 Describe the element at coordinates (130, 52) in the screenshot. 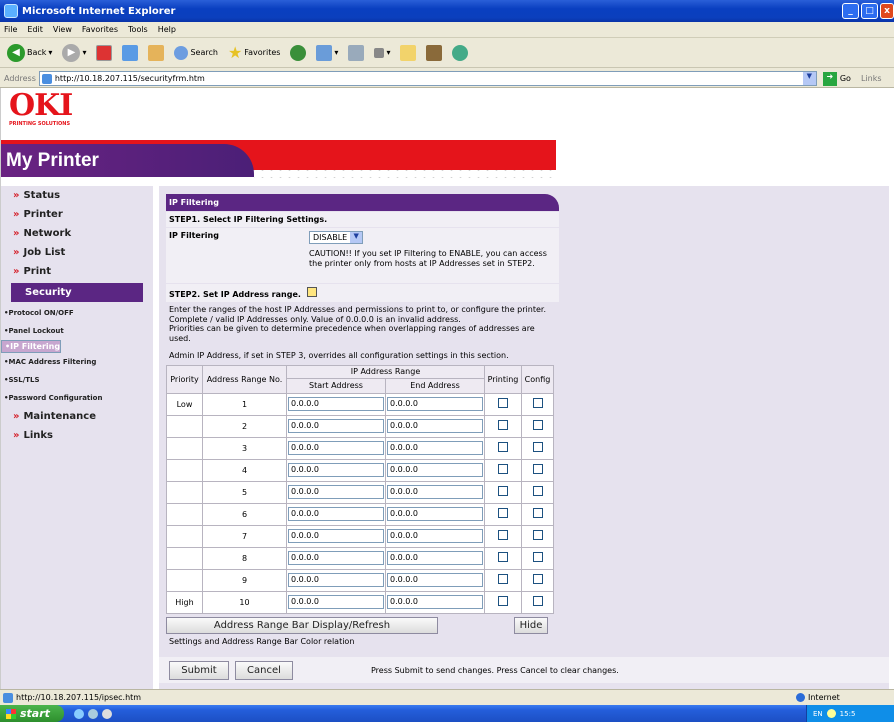

I see `refresh-button` at that location.